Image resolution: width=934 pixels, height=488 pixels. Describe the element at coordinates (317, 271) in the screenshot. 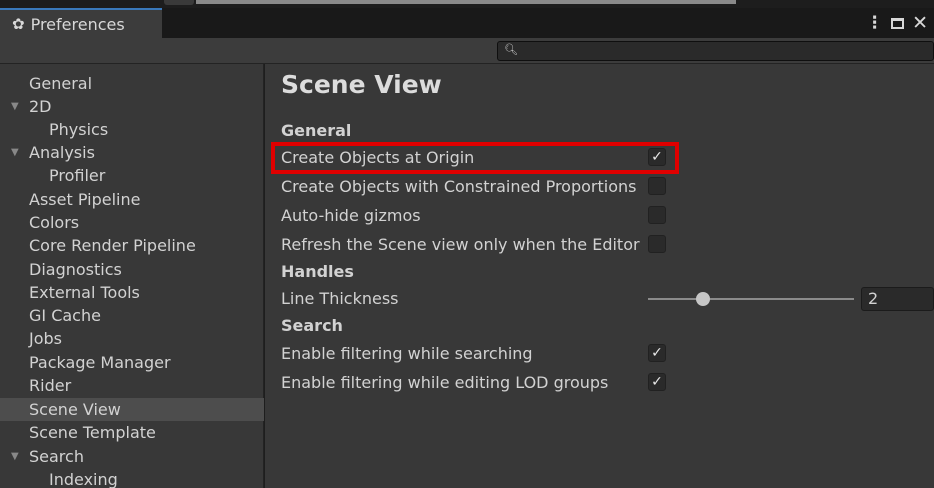

I see `section-handles-heading: Handles` at that location.